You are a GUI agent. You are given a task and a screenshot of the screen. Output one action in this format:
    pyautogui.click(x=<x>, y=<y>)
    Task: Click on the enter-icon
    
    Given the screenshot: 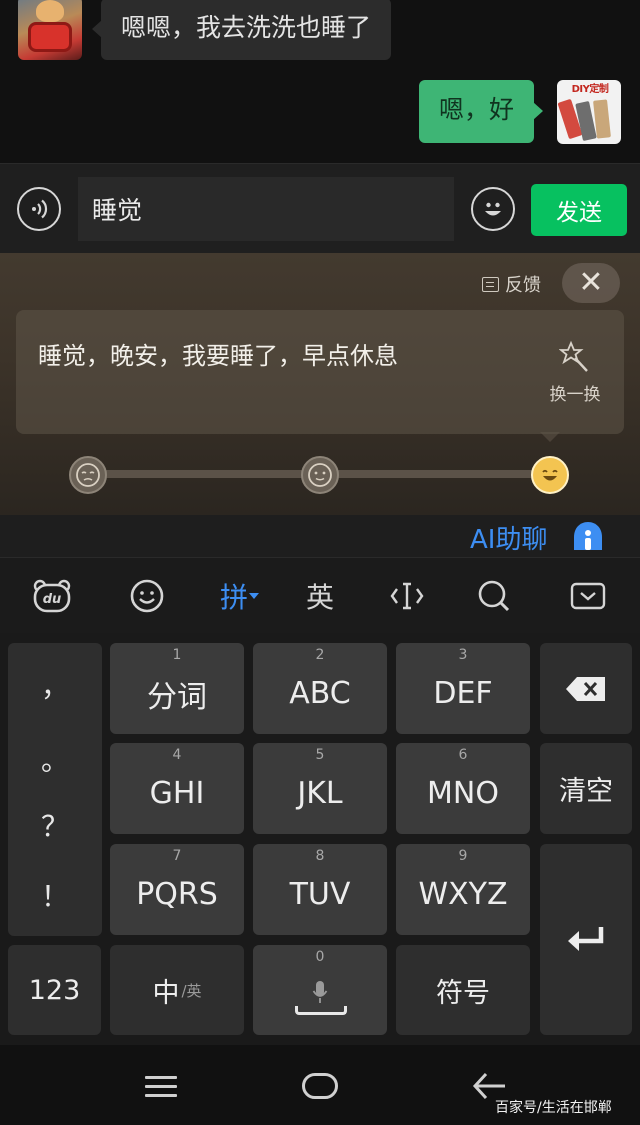 What is the action you would take?
    pyautogui.click(x=586, y=938)
    